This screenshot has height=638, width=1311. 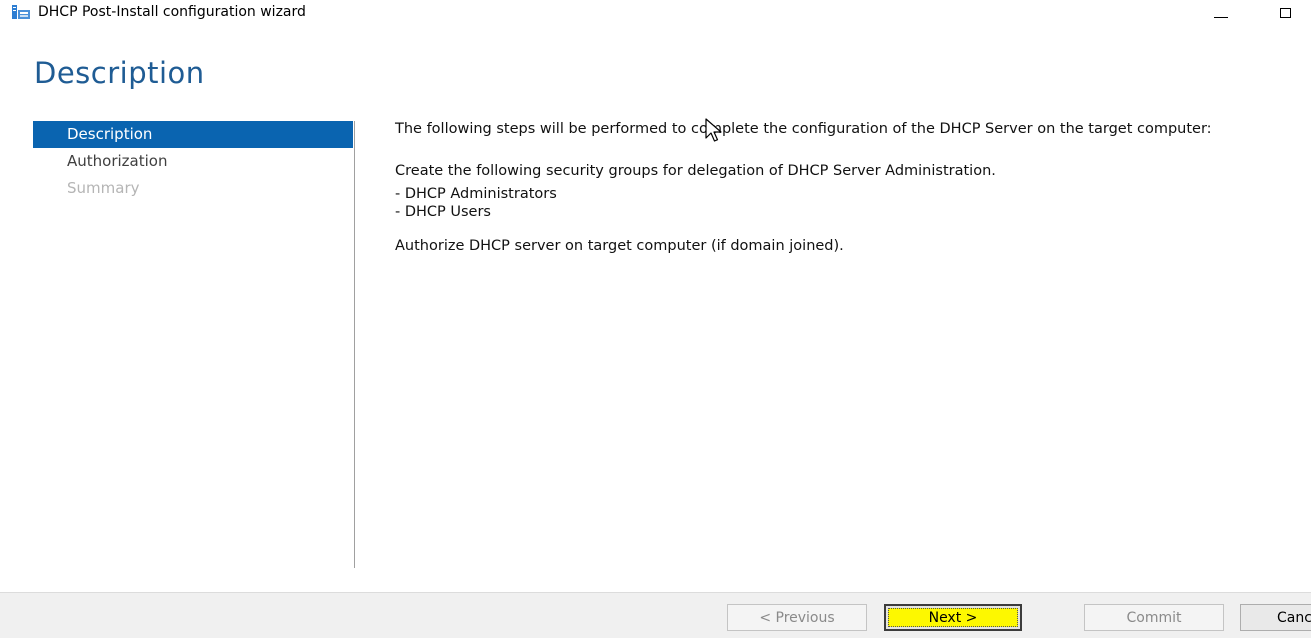 What do you see at coordinates (1221, 13) in the screenshot?
I see `minimize-button` at bounding box center [1221, 13].